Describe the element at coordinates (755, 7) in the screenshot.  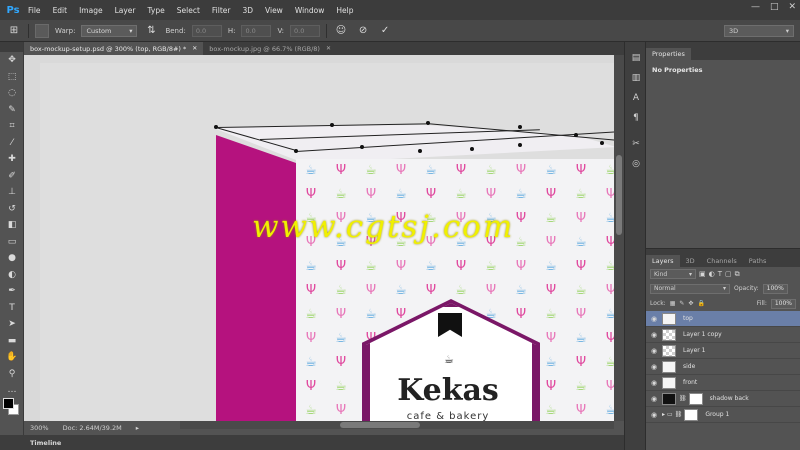
I see `minimize-icon: —` at that location.